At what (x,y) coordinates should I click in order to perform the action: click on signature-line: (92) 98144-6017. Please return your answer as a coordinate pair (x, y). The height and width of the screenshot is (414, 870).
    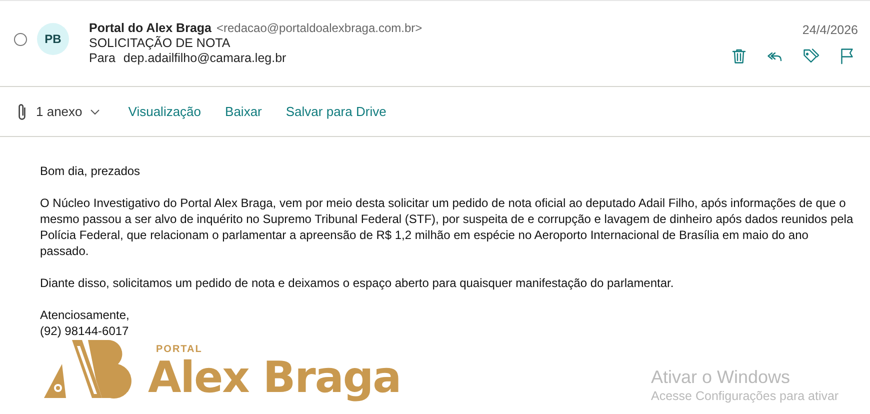
    Looking at the image, I should click on (85, 331).